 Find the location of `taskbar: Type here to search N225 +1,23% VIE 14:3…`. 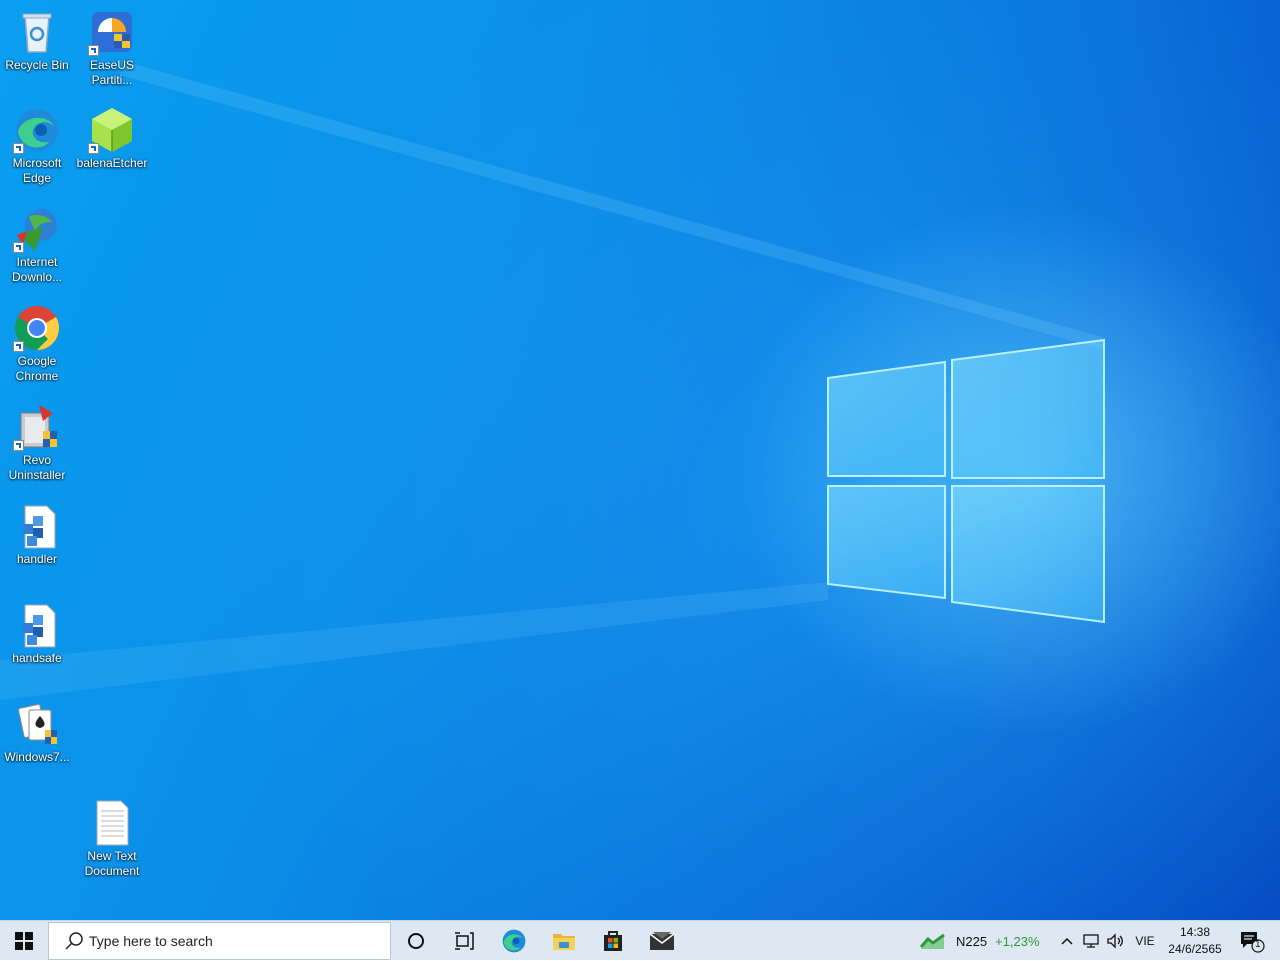

taskbar: Type here to search N225 +1,23% VIE 14:3… is located at coordinates (640, 940).